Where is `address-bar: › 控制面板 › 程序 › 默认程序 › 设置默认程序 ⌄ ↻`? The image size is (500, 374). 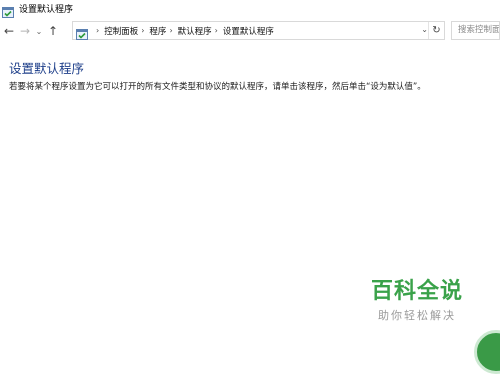
address-bar: › 控制面板 › 程序 › 默认程序 › 设置默认程序 ⌄ ↻ is located at coordinates (258, 30).